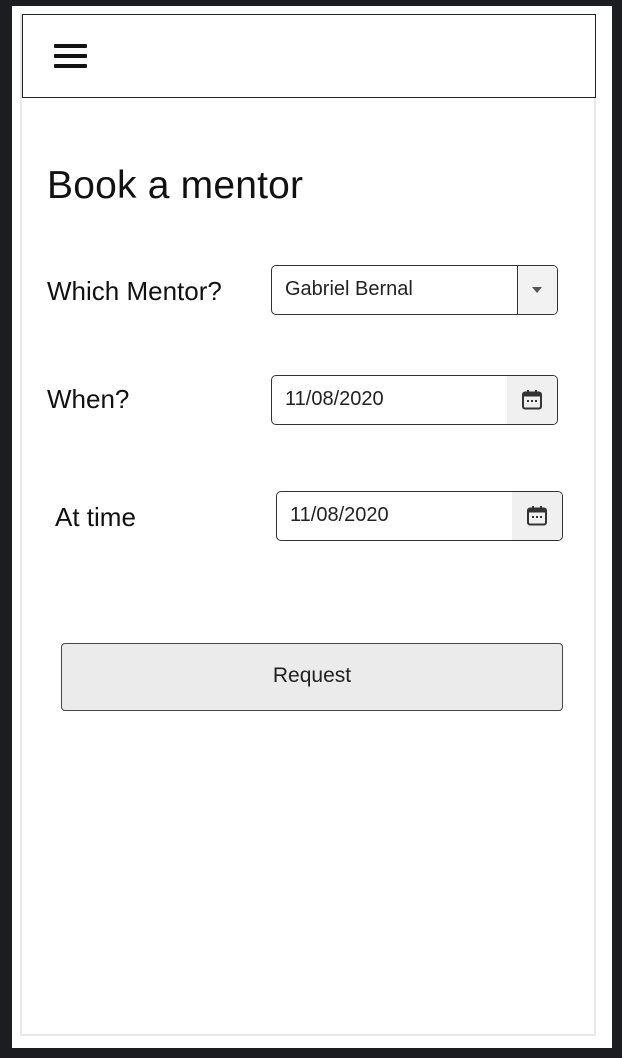 The image size is (622, 1058). Describe the element at coordinates (312, 677) in the screenshot. I see `request-button: Request` at that location.